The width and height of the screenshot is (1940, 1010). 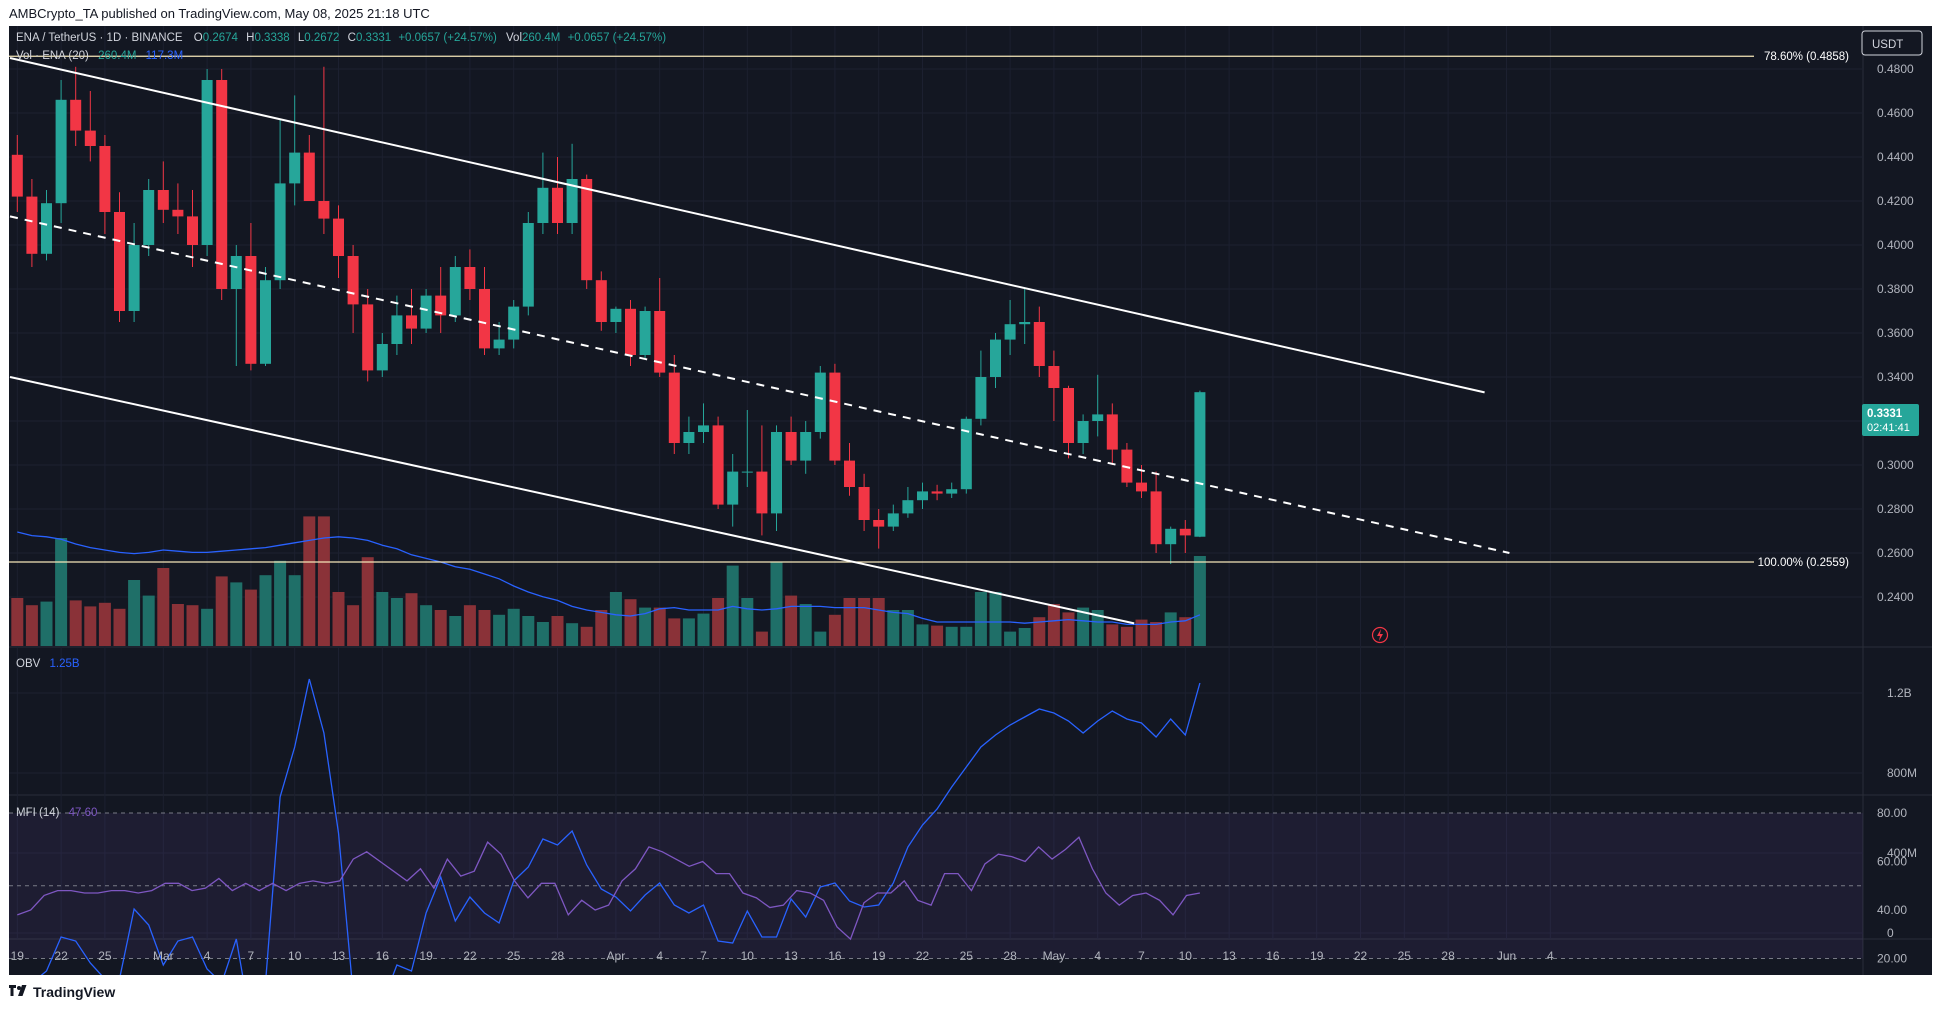 What do you see at coordinates (62, 992) in the screenshot?
I see `tradingview-footer: TradingView` at bounding box center [62, 992].